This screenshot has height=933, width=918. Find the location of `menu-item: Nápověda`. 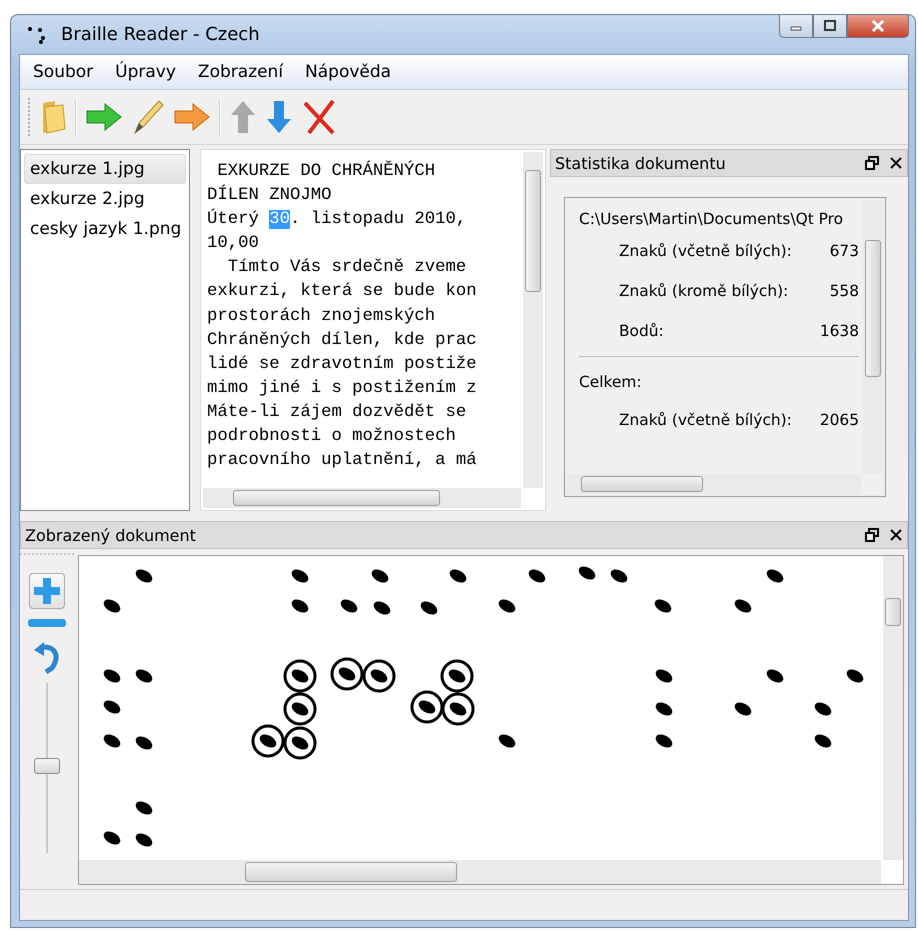

menu-item: Nápověda is located at coordinates (350, 72).